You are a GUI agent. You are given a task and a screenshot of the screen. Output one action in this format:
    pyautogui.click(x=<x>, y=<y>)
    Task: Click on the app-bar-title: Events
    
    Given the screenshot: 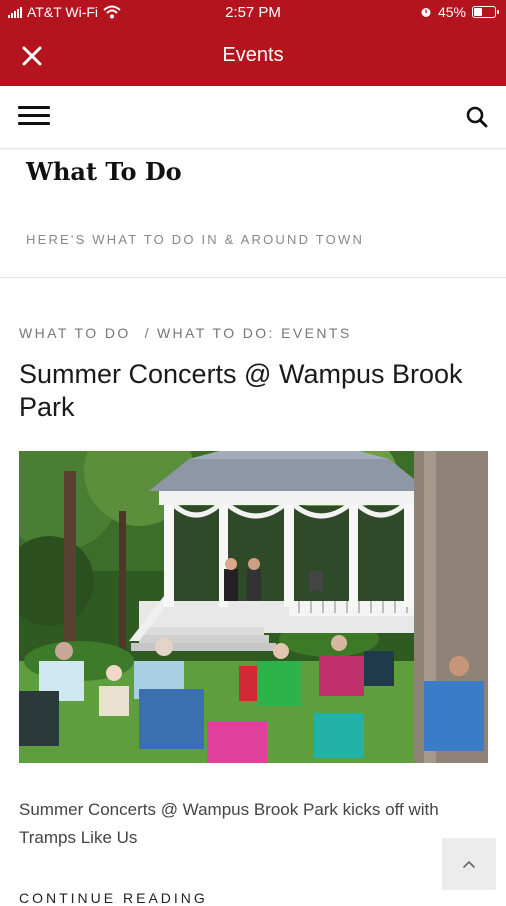 What is the action you would take?
    pyautogui.click(x=253, y=55)
    